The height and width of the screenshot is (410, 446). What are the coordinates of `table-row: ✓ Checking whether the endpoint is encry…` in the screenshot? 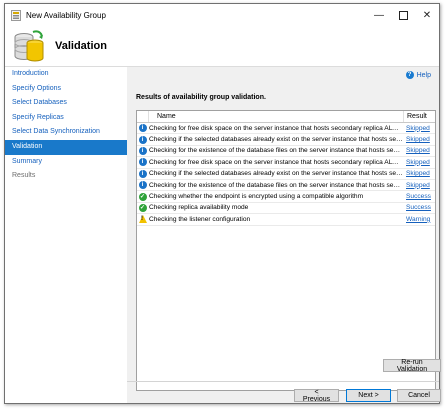 It's located at (286, 197).